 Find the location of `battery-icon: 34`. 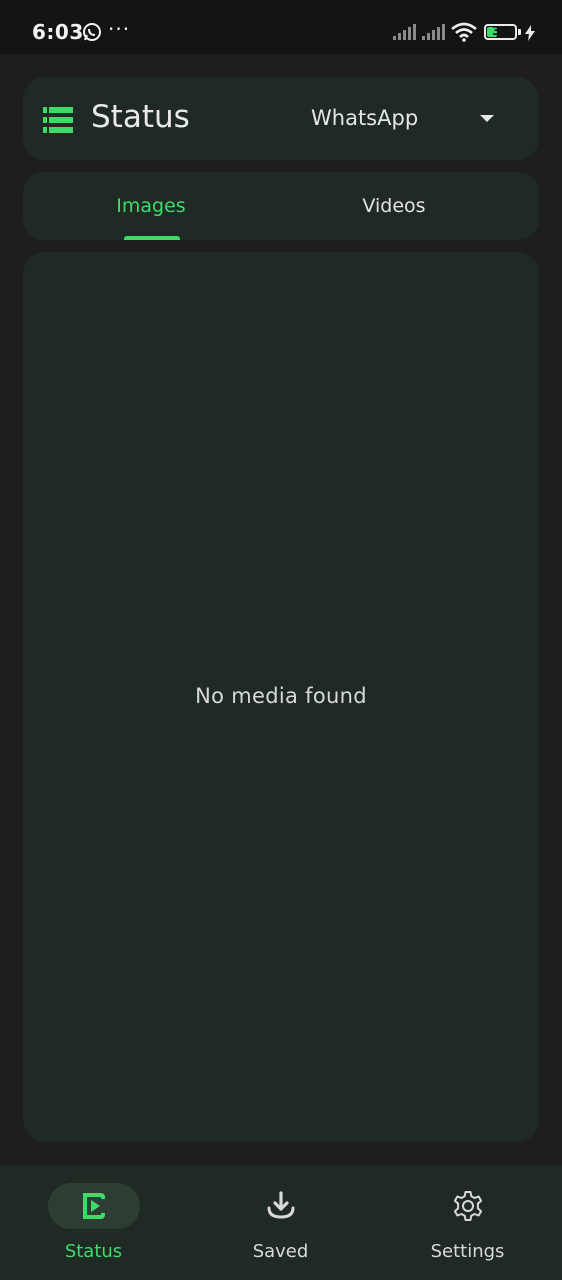

battery-icon: 34 is located at coordinates (500, 32).